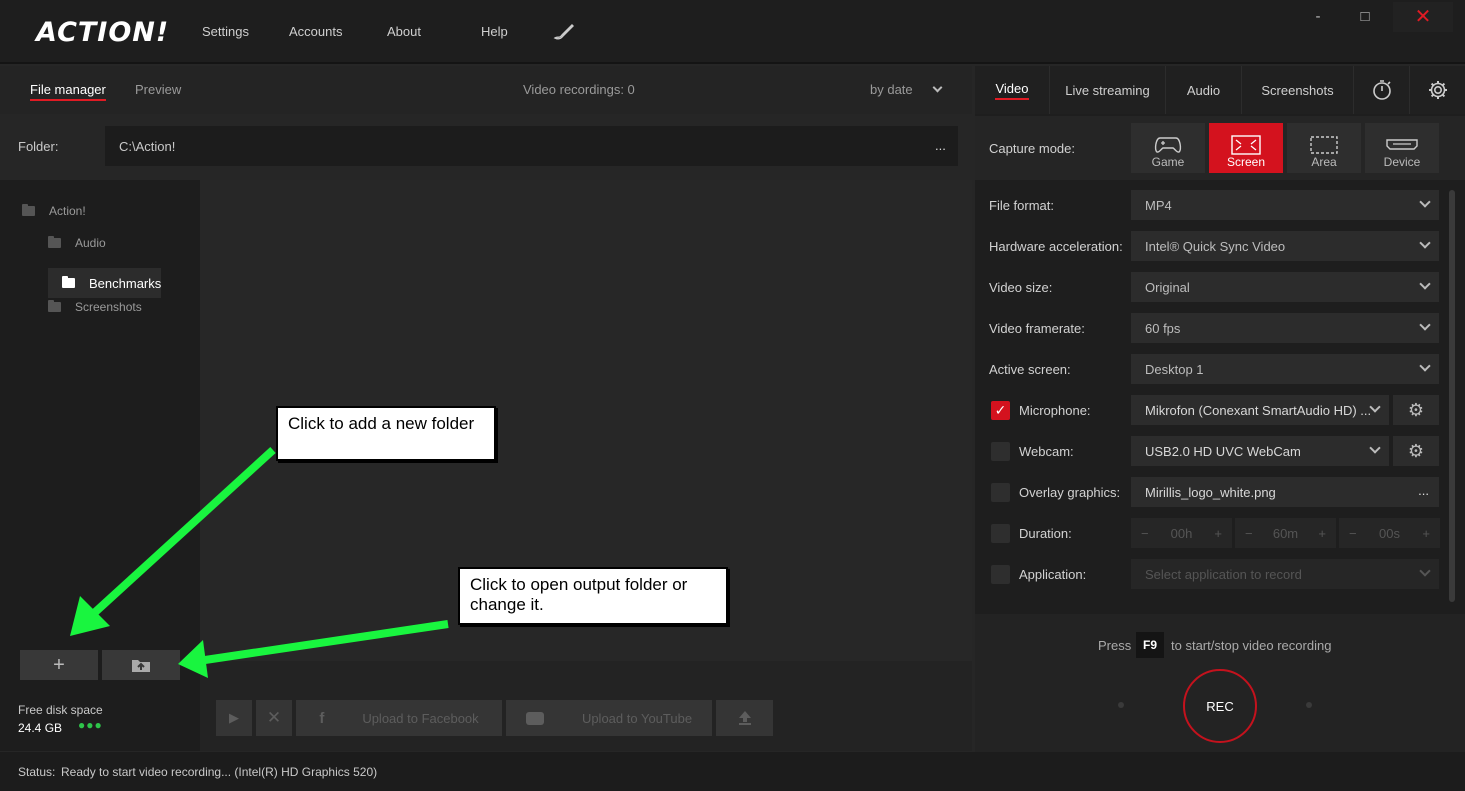 The image size is (1465, 791). I want to click on webcam-settings-button: ⚙, so click(1416, 451).